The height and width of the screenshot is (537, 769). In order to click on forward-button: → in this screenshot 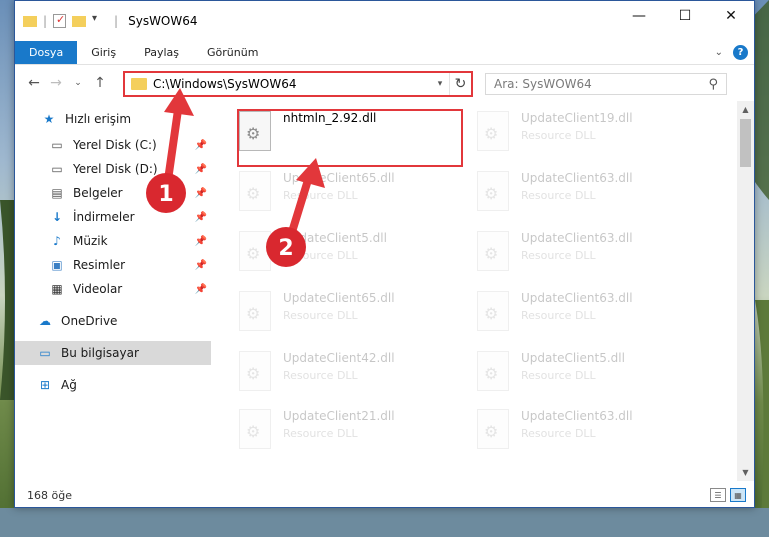, I will do `click(56, 83)`.